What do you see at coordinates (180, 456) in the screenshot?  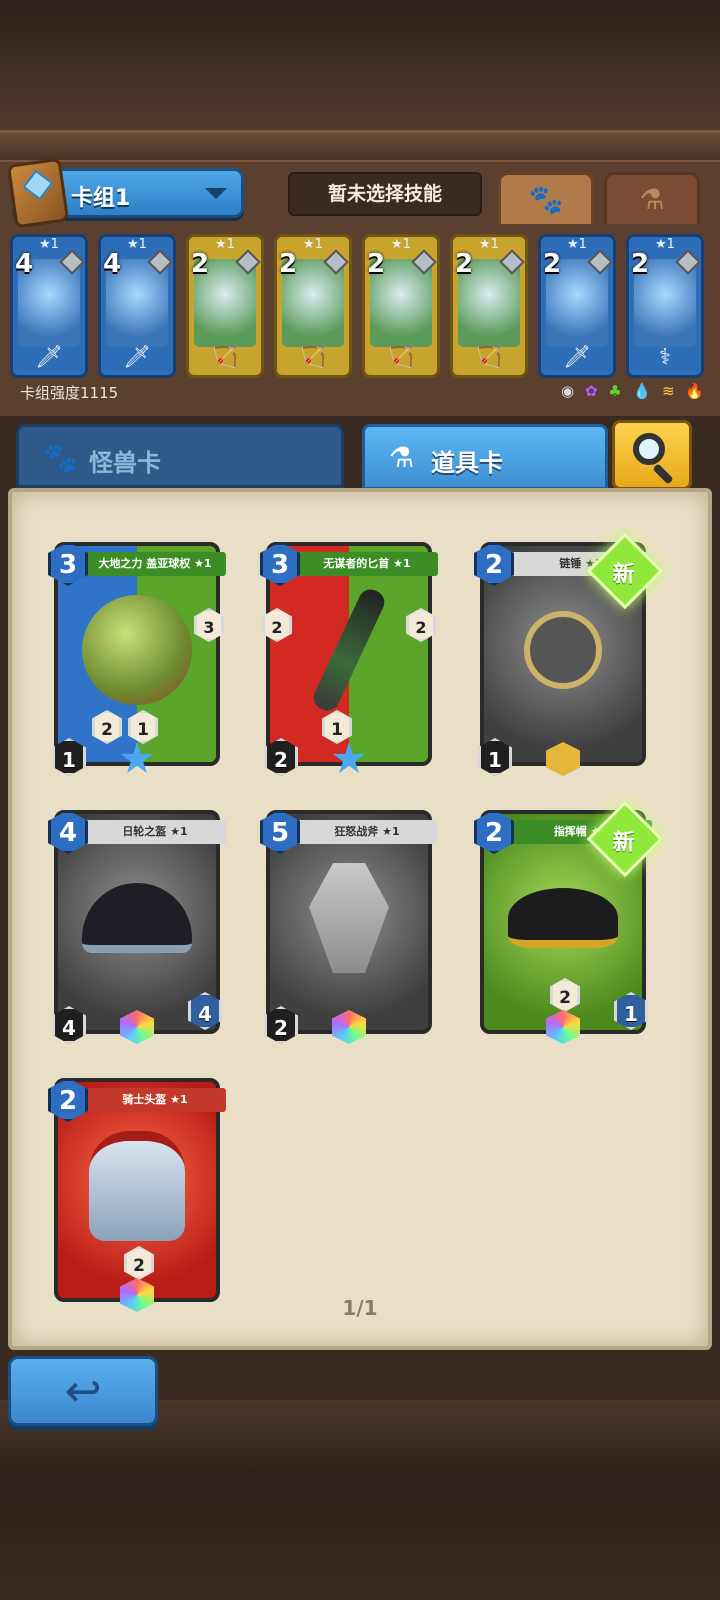 I see `tab-monster-cards: 🐾 怪兽卡` at bounding box center [180, 456].